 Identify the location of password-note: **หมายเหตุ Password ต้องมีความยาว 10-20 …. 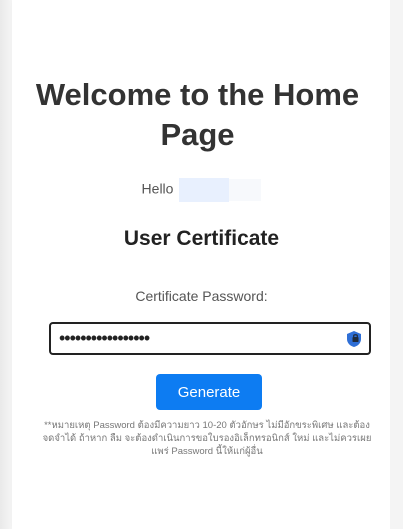
(207, 438).